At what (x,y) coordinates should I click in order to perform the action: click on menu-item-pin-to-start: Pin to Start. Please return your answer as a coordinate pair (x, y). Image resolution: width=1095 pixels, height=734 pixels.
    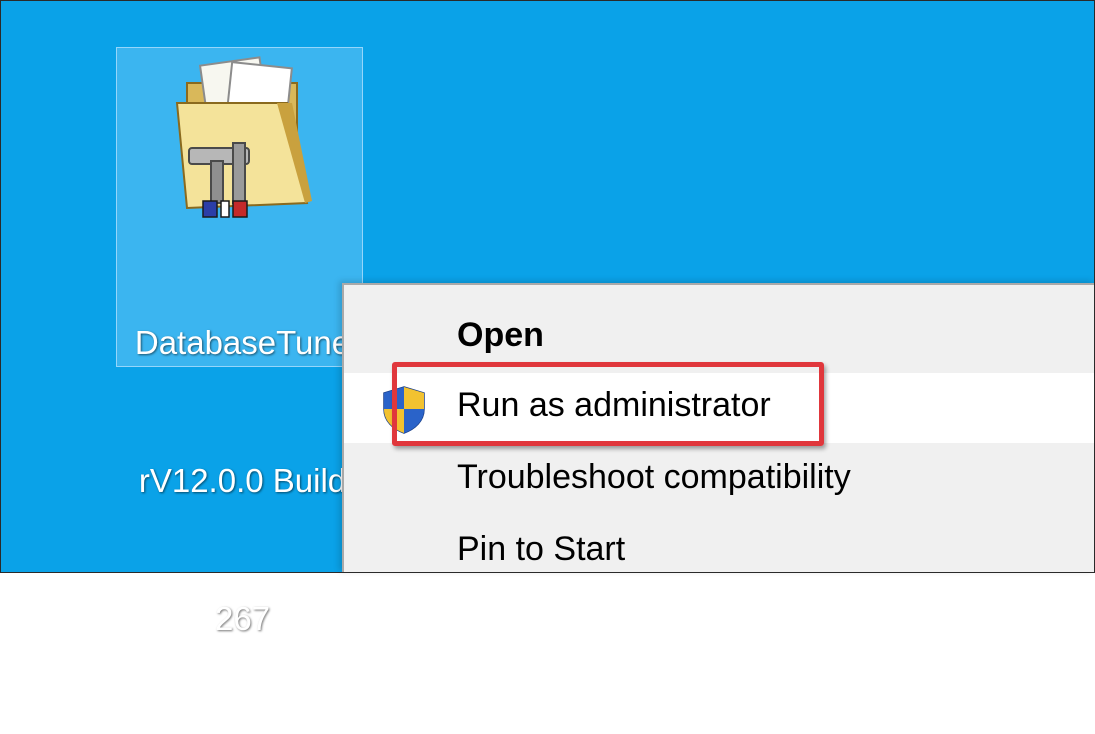
    Looking at the image, I should click on (719, 552).